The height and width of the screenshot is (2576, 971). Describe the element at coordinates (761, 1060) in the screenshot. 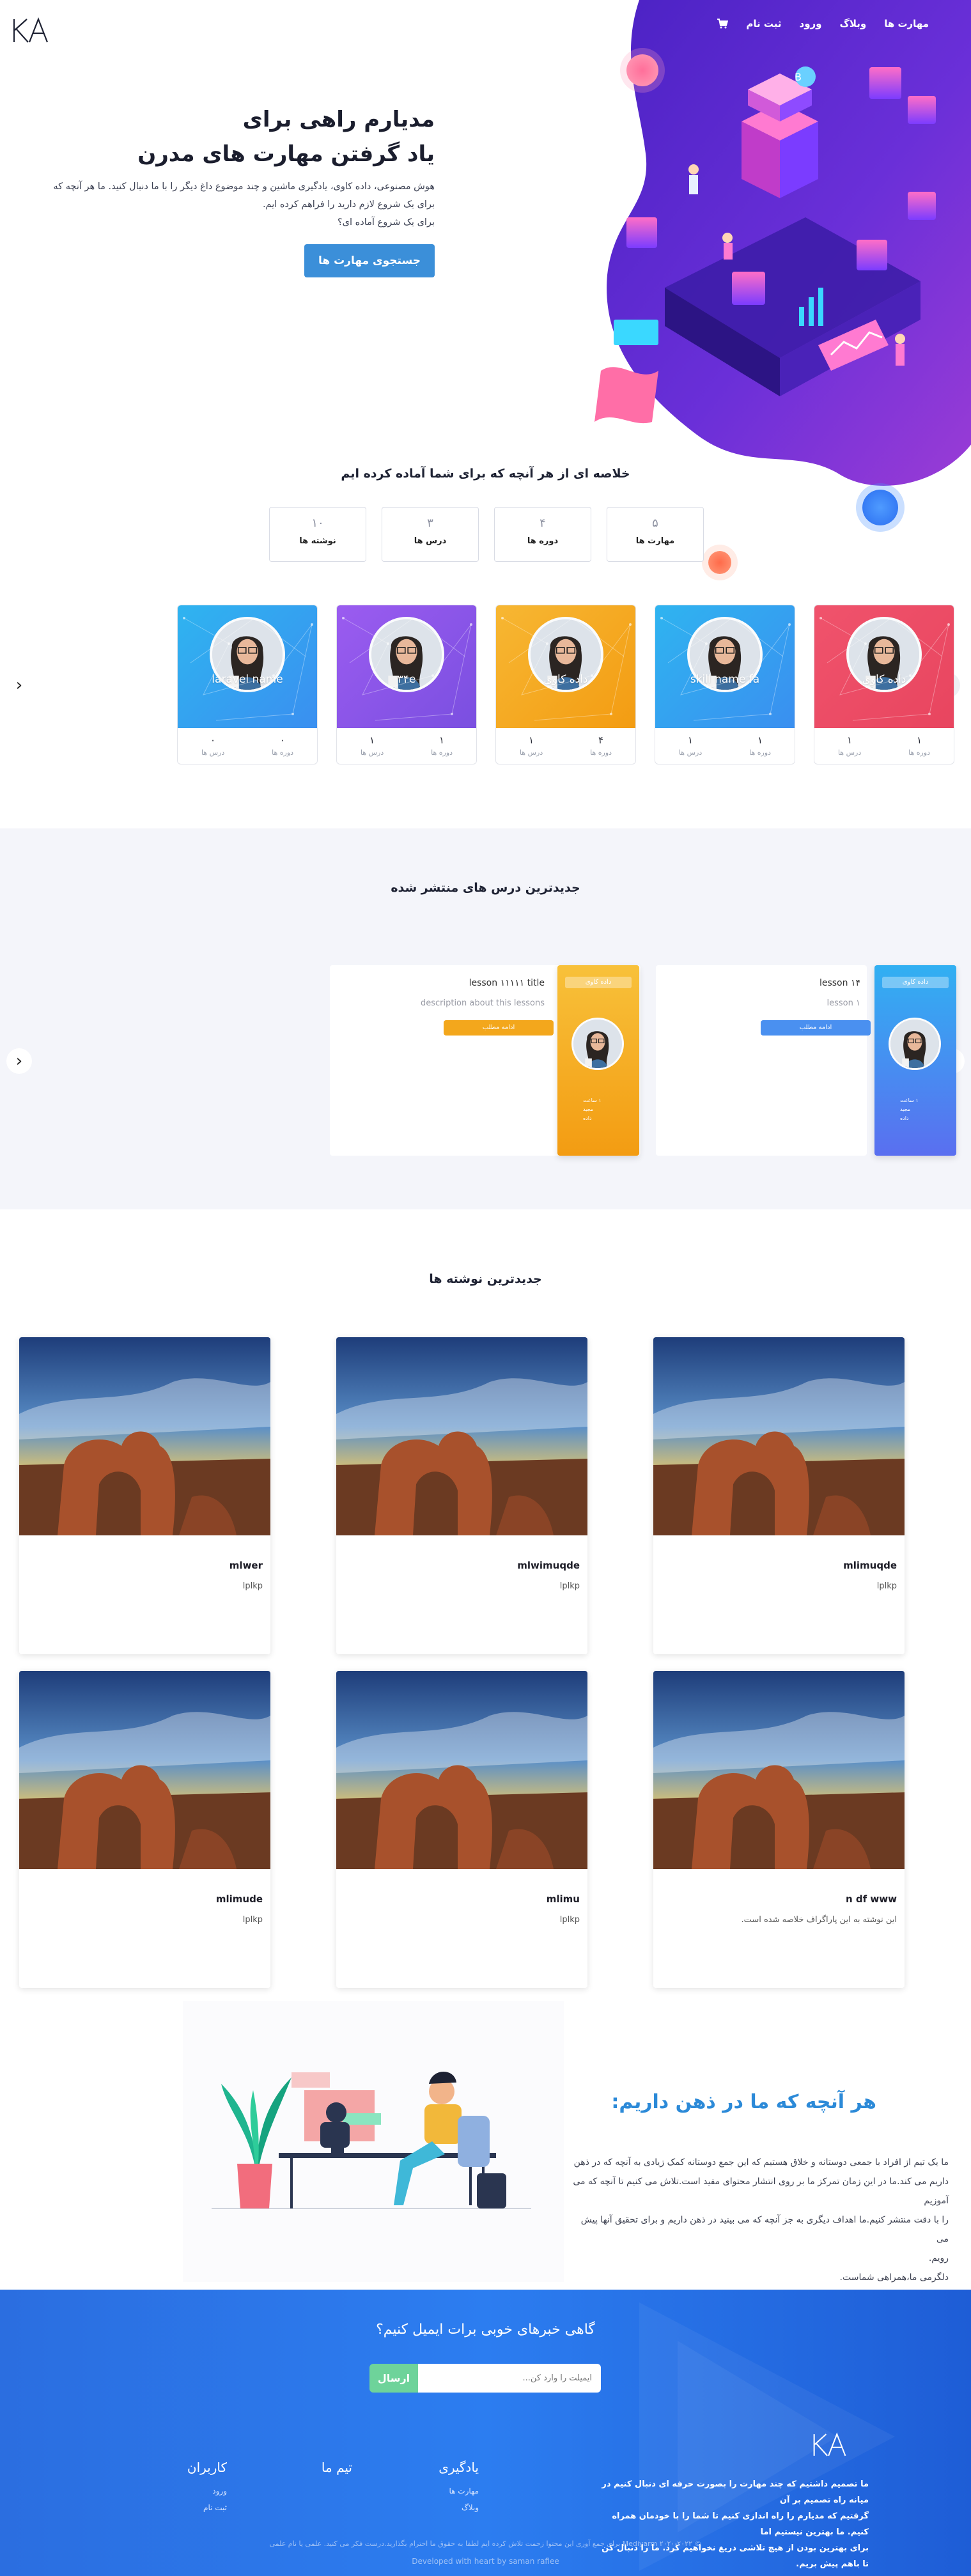

I see `lesson-card` at that location.